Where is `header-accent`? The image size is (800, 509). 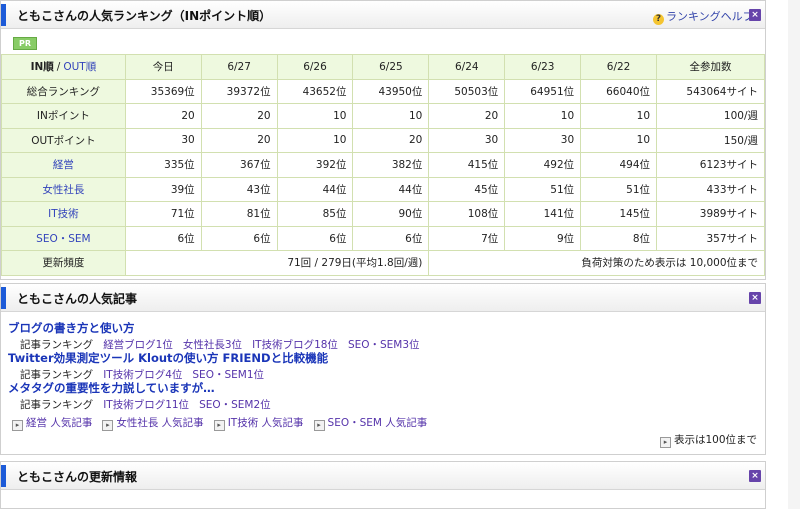 header-accent is located at coordinates (3, 298).